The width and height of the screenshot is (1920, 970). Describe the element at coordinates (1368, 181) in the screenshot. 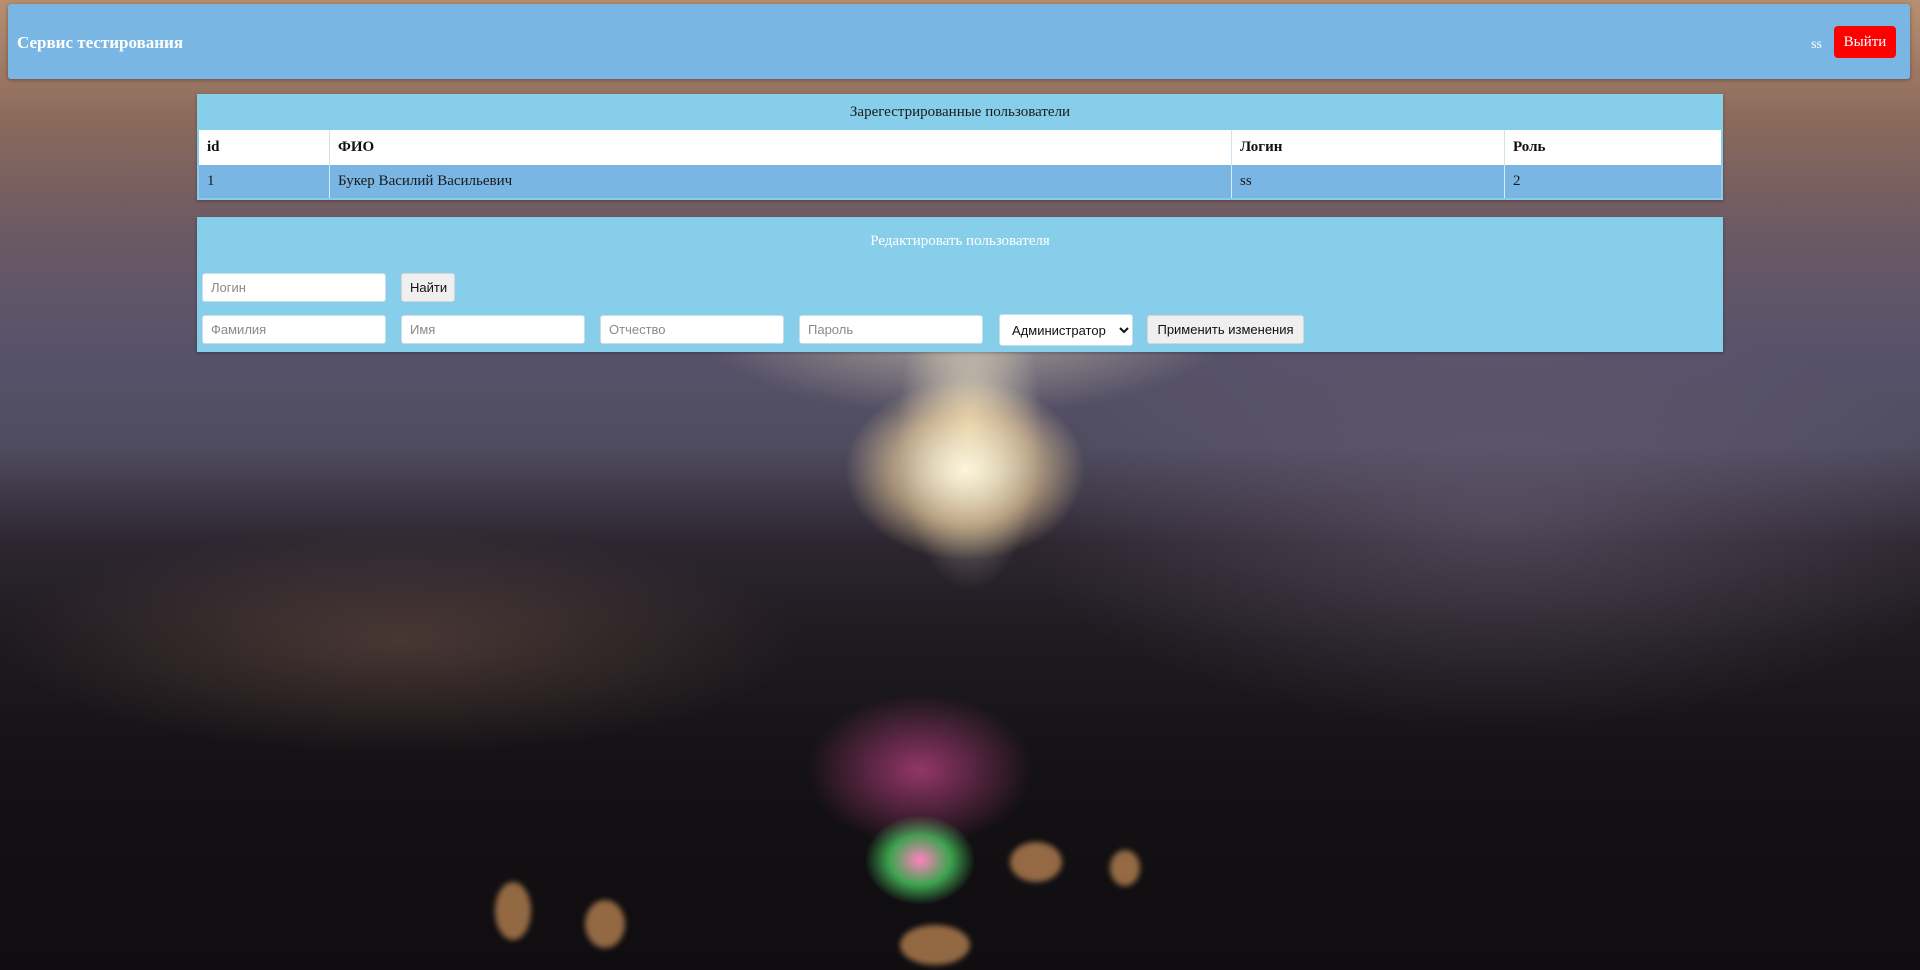

I see `cell-login: ss` at that location.